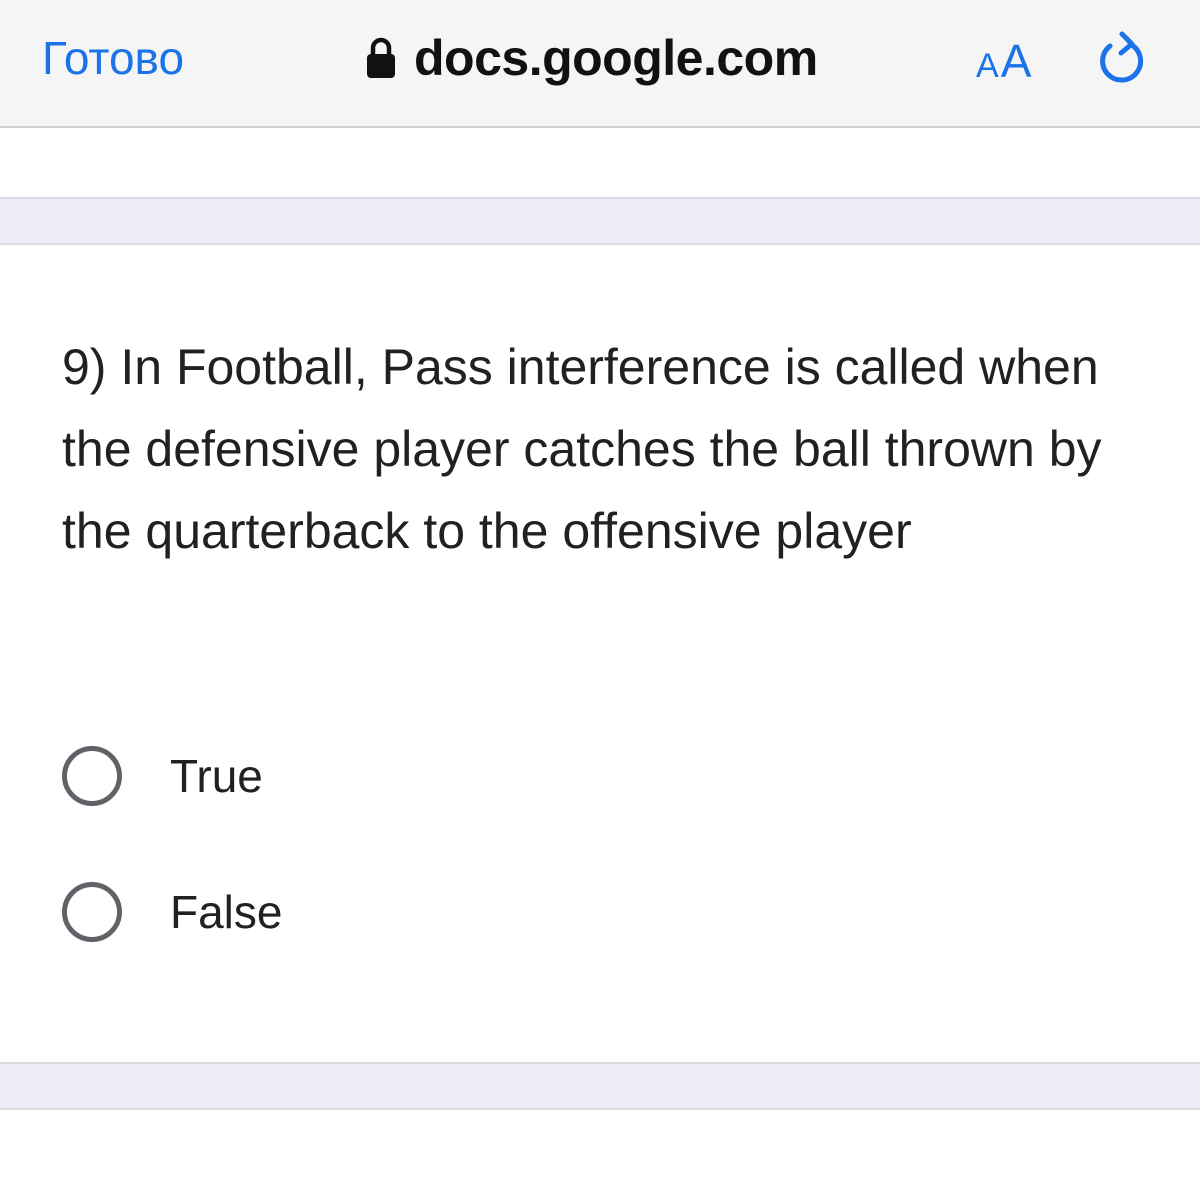  I want to click on section-divider-top, so click(600, 221).